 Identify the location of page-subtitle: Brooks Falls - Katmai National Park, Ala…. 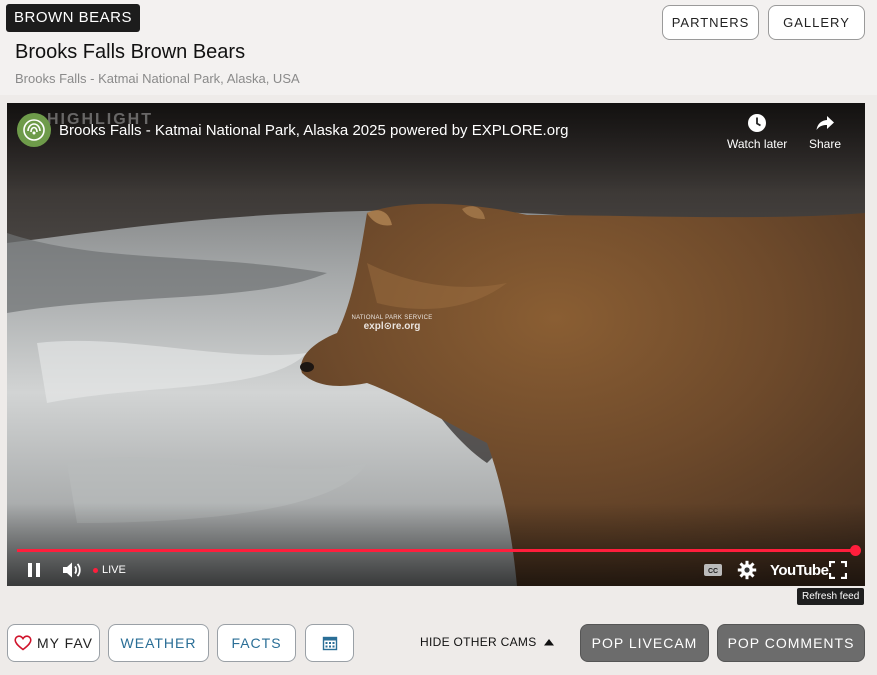
(157, 78).